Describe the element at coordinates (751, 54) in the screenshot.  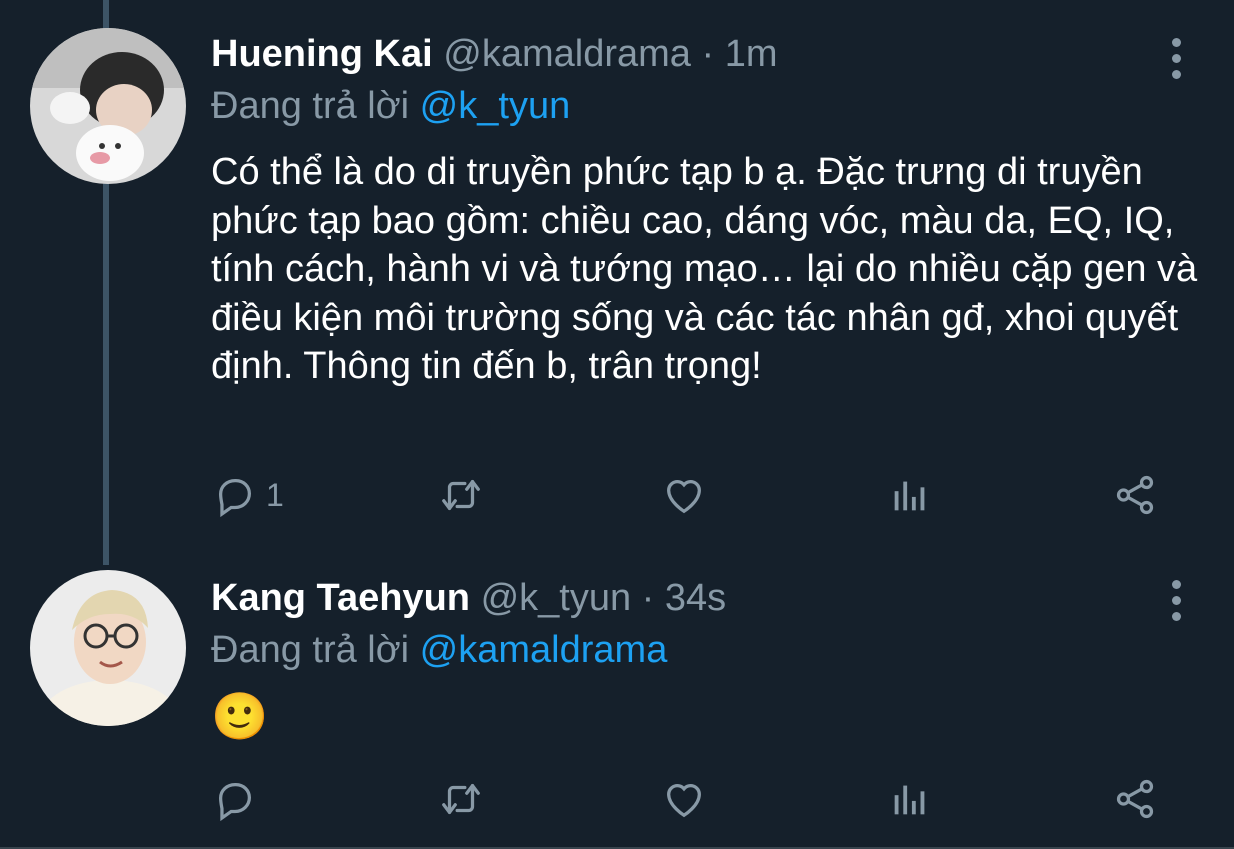
I see `timestamp: 1m` at that location.